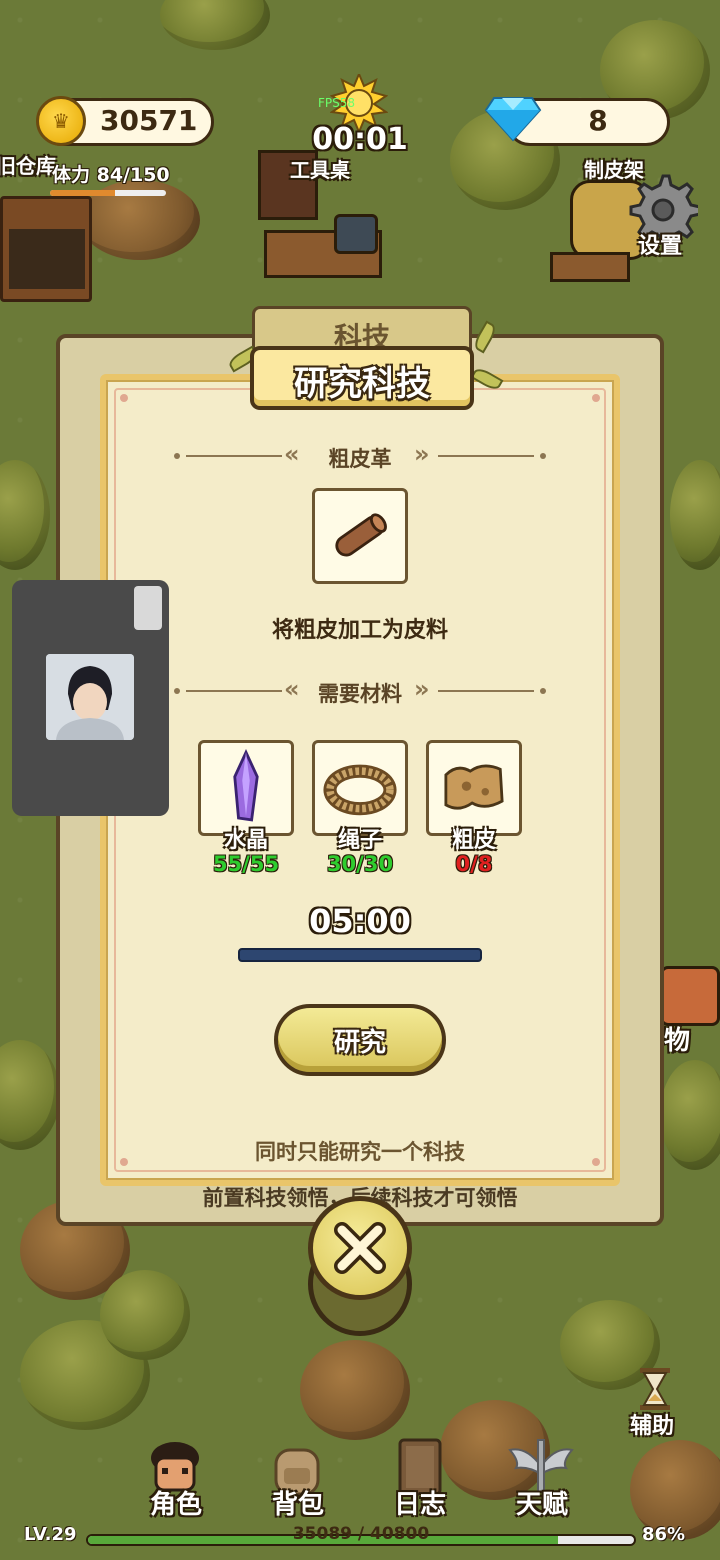 This screenshot has height=1560, width=720. I want to click on workbench-label: 工具桌, so click(320, 170).